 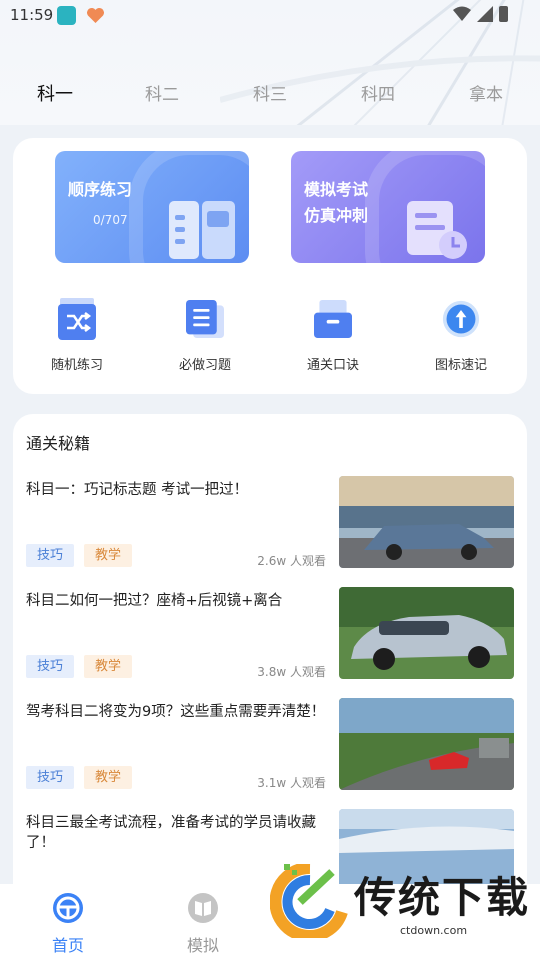 What do you see at coordinates (291, 672) in the screenshot?
I see `view-count: 3.8w 人观看` at bounding box center [291, 672].